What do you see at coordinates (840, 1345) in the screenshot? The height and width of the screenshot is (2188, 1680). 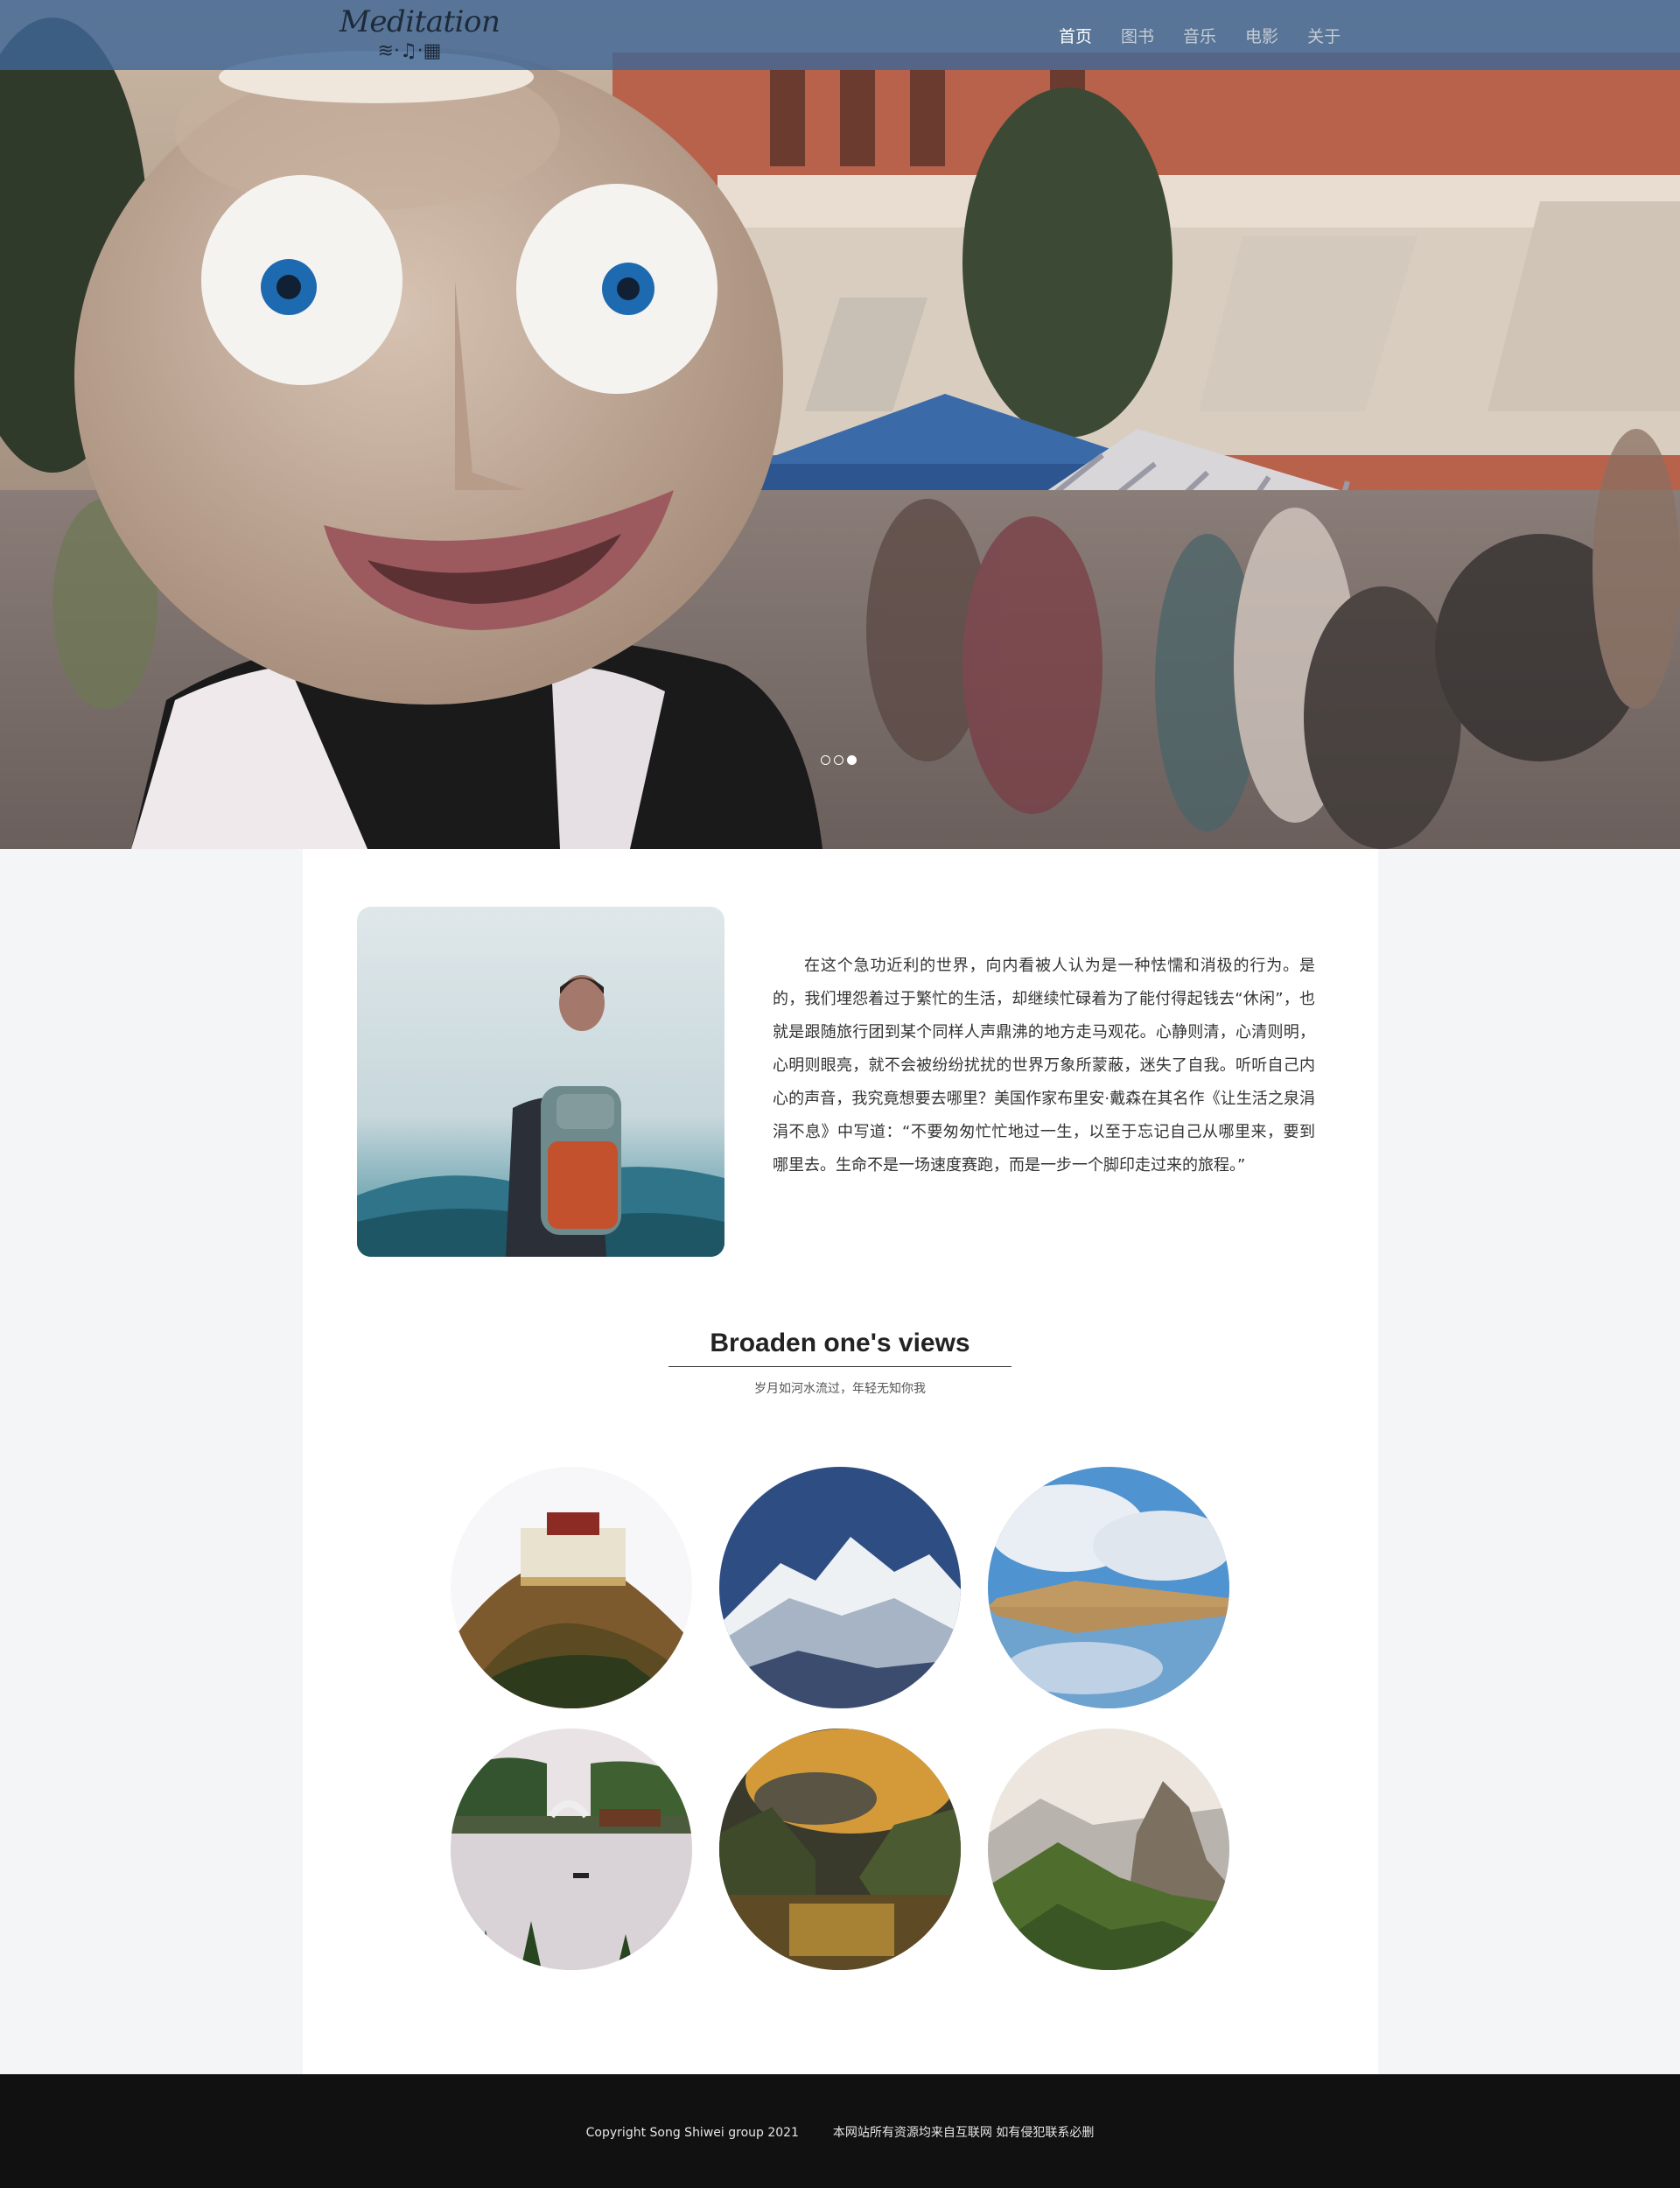 I see `section-title: Broaden one's views` at bounding box center [840, 1345].